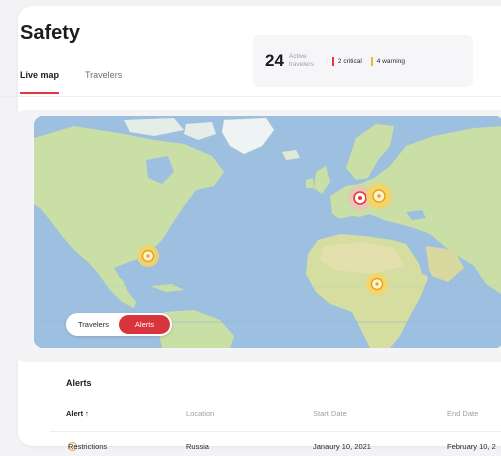 This screenshot has height=456, width=501. I want to click on location-cell: Russia, so click(197, 446).